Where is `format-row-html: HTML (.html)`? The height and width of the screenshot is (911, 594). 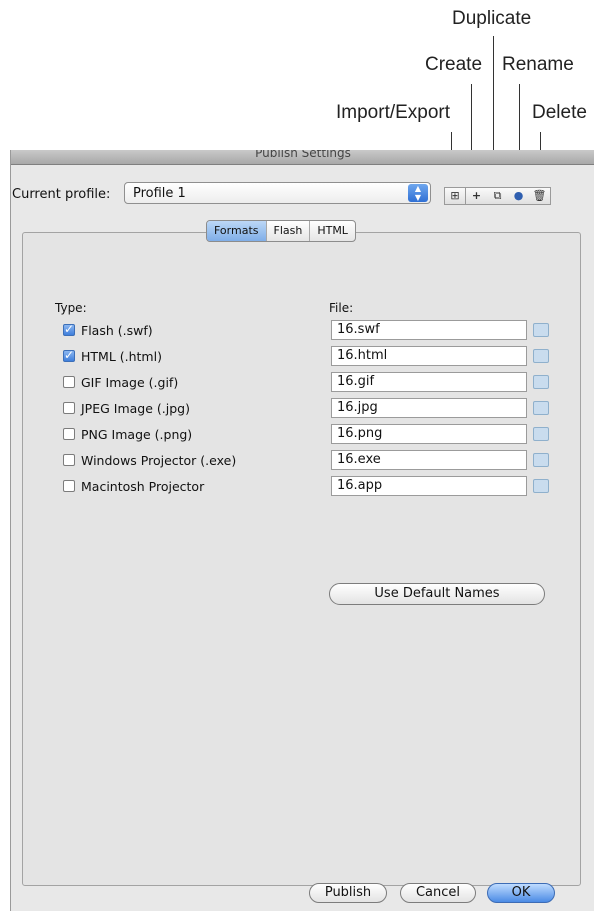
format-row-html: HTML (.html) is located at coordinates (112, 356).